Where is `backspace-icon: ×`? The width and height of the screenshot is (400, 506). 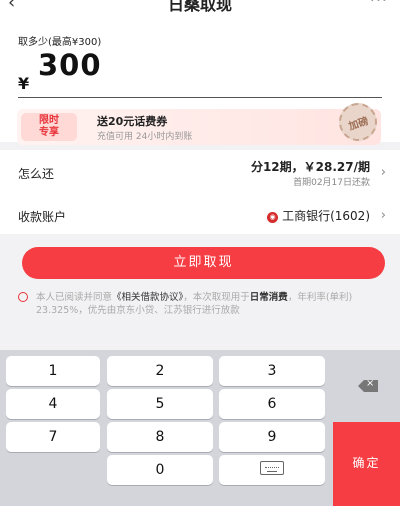 backspace-icon: × is located at coordinates (368, 386).